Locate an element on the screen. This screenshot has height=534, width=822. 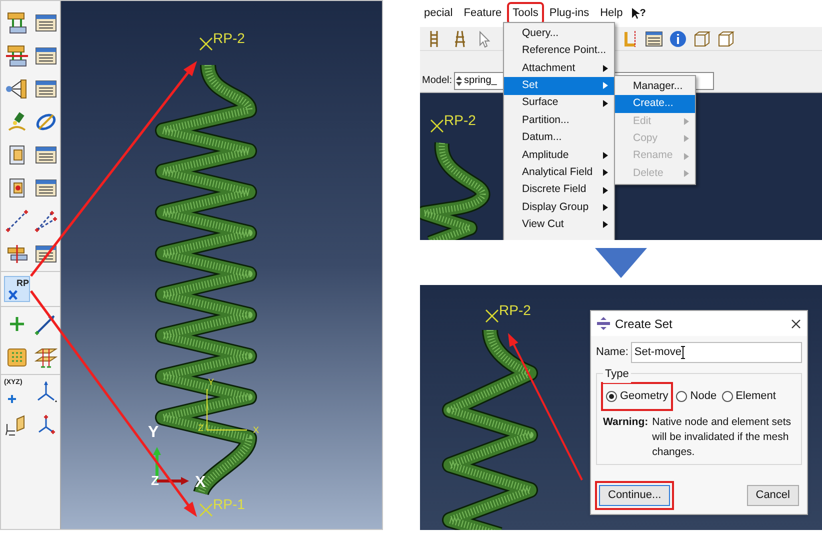
radio-option: Element is located at coordinates (749, 396).